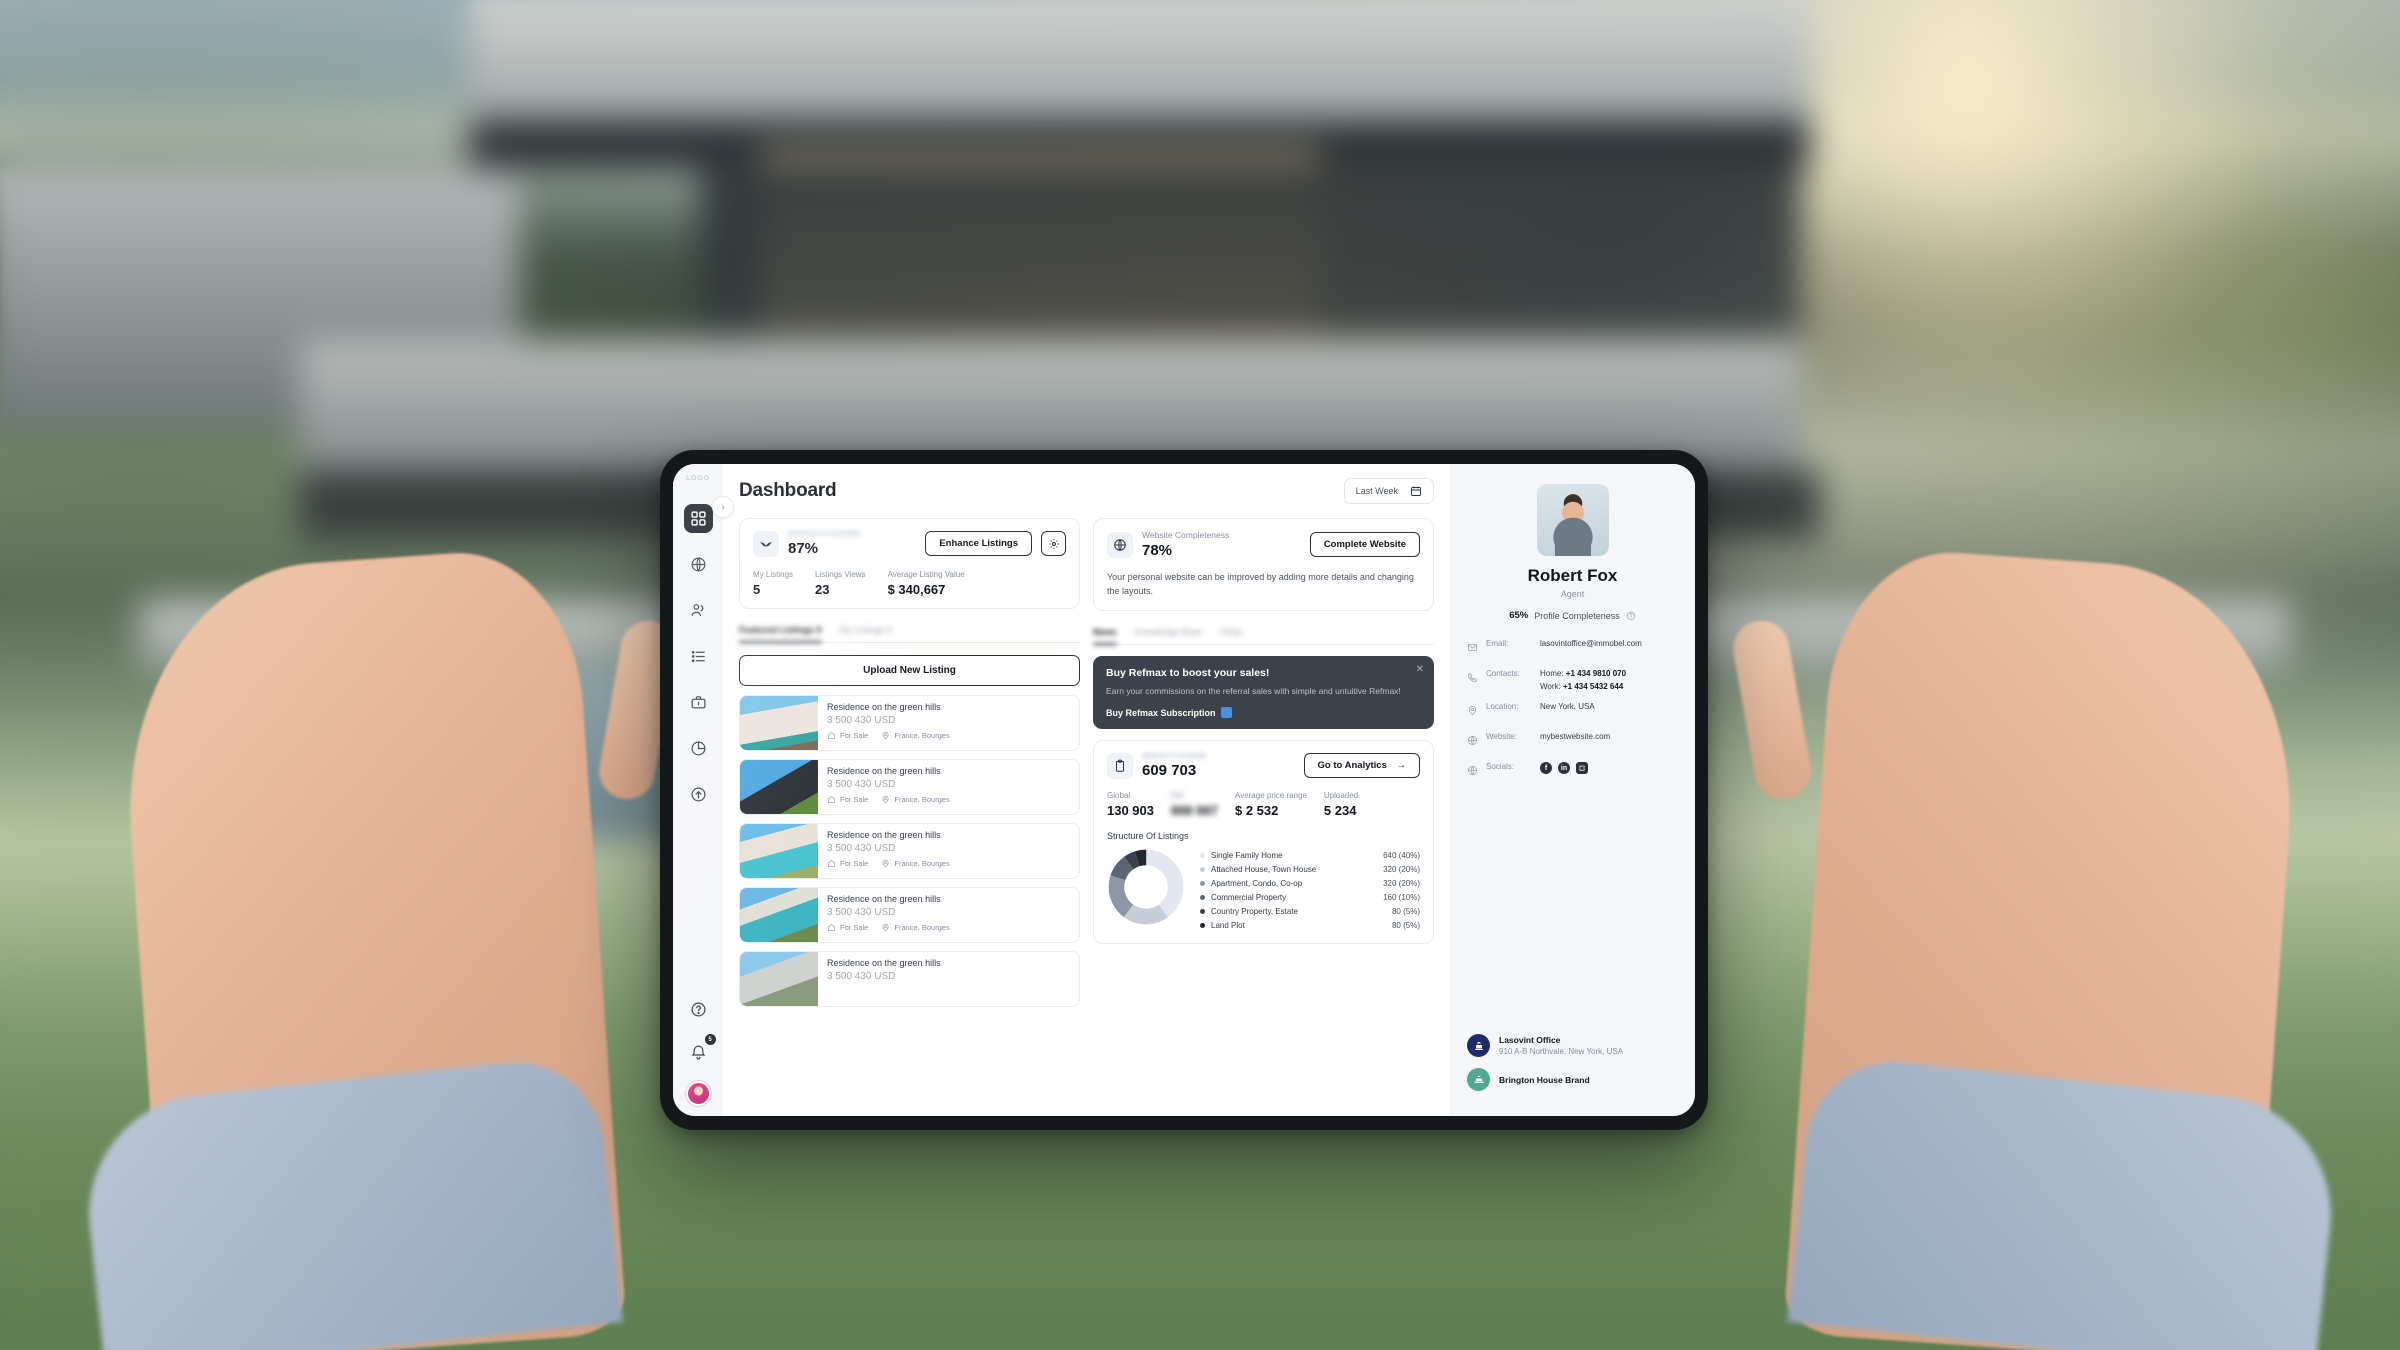 The image size is (2400, 1350). I want to click on avatar, so click(1572, 520).